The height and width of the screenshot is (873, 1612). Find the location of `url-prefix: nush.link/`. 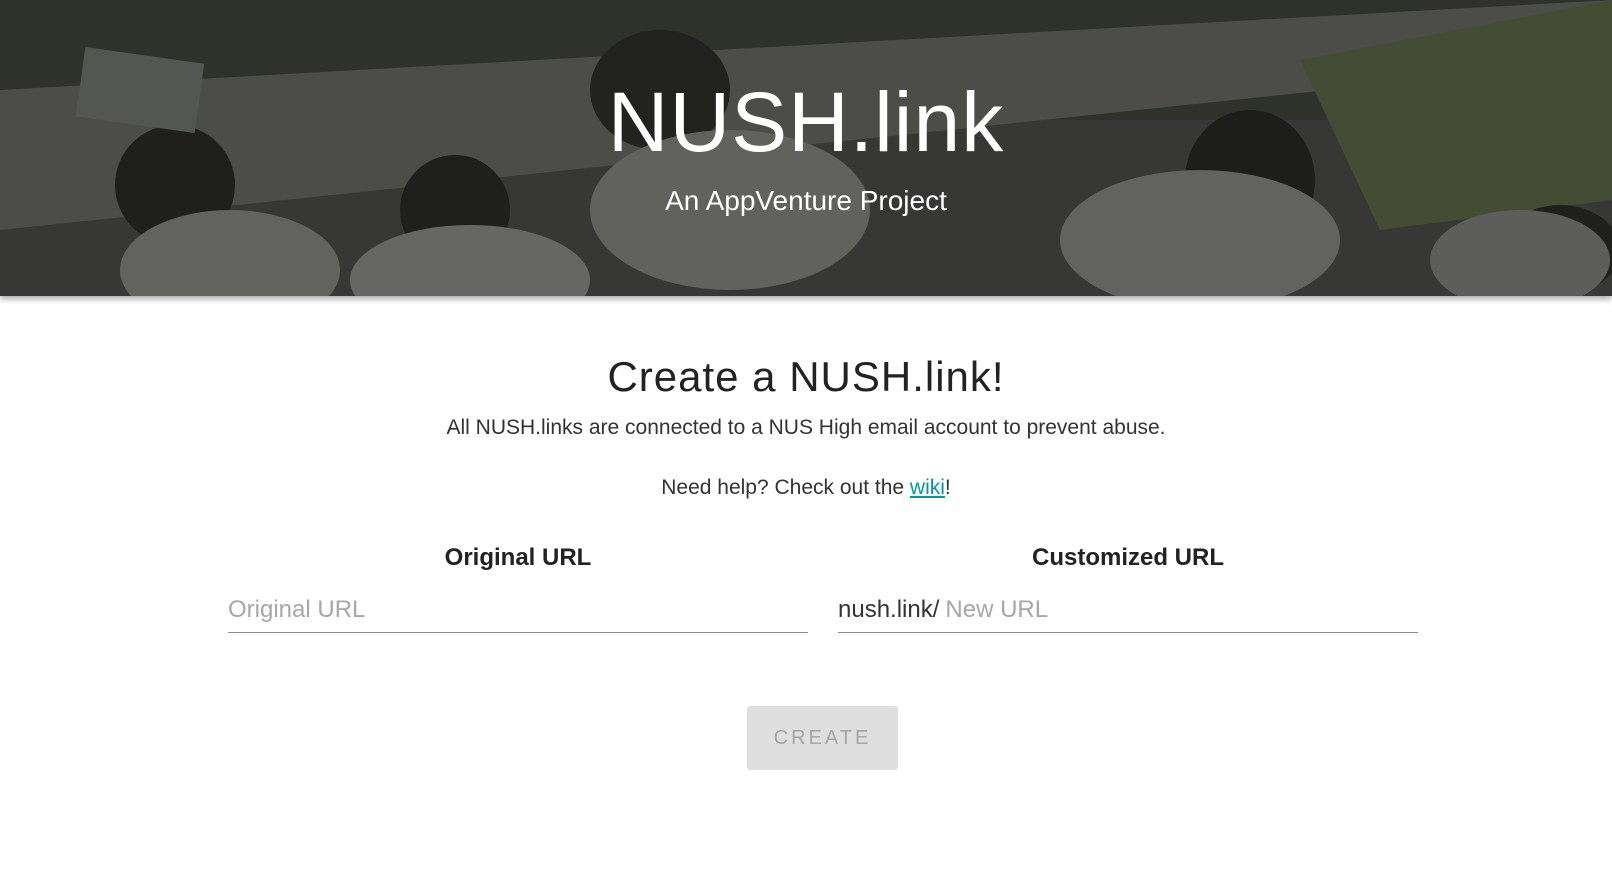

url-prefix: nush.link/ is located at coordinates (889, 609).